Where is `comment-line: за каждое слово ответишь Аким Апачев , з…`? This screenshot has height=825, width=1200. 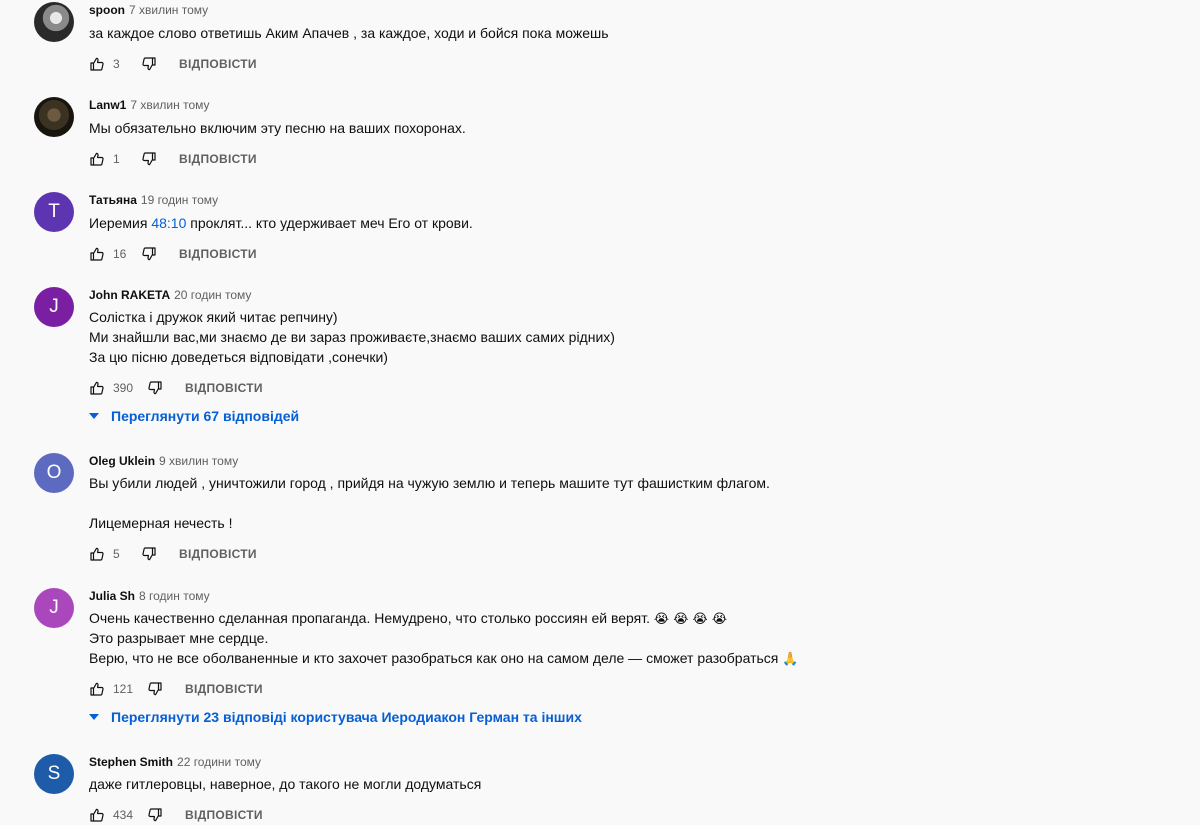 comment-line: за каждое слово ответишь Аким Апачев , з… is located at coordinates (349, 33).